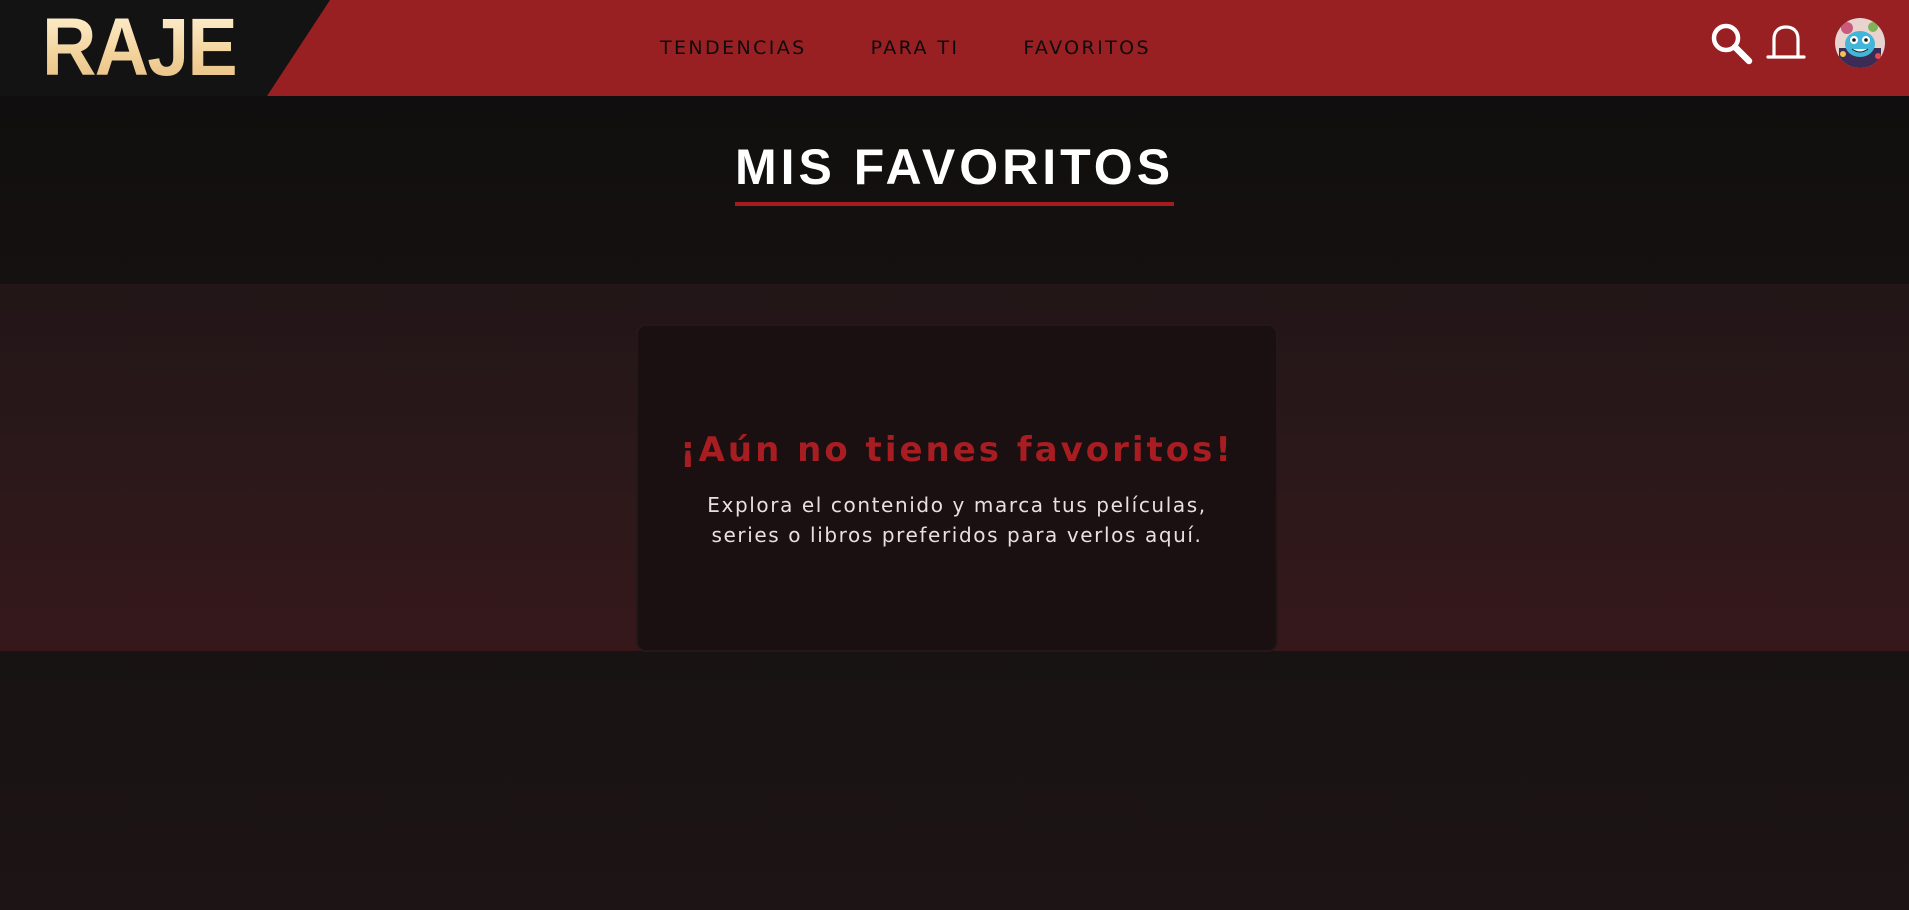 The height and width of the screenshot is (910, 1909). Describe the element at coordinates (915, 48) in the screenshot. I see `nav-item-para-ti: PARA TI` at that location.